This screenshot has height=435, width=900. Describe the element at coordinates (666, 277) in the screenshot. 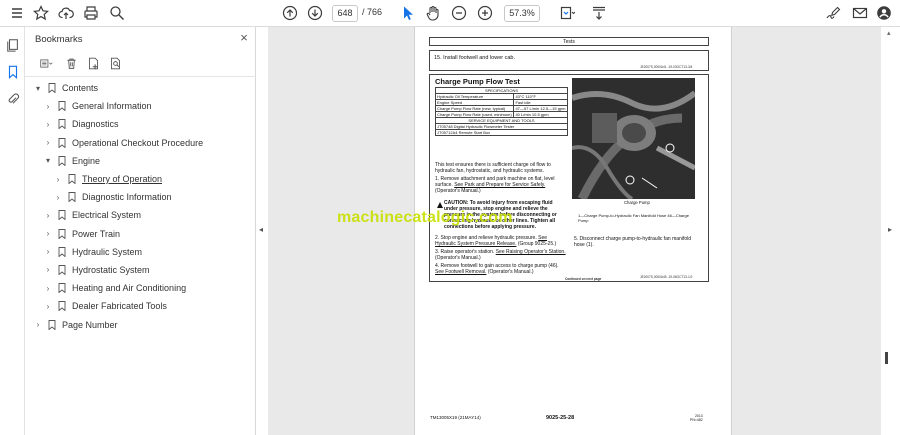

I see `reference-code: JE2007S,0000A45 -19-06OCT13-1/2` at that location.